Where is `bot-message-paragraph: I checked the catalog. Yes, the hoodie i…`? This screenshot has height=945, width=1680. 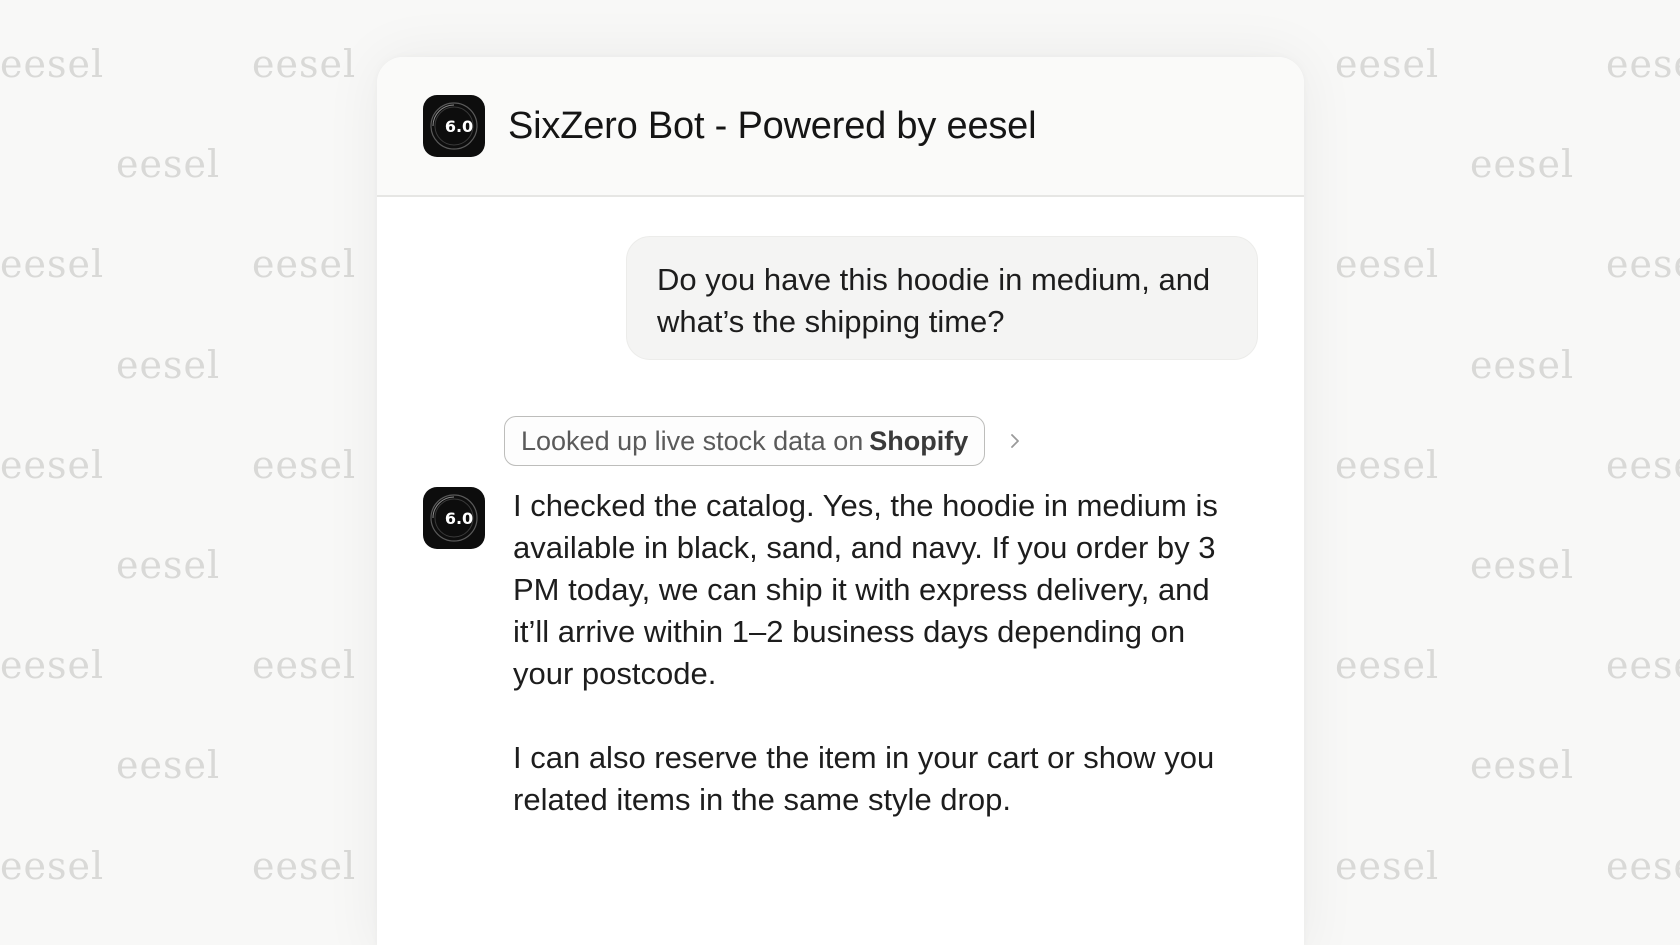 bot-message-paragraph: I checked the catalog. Yes, the hoodie i… is located at coordinates (865, 589).